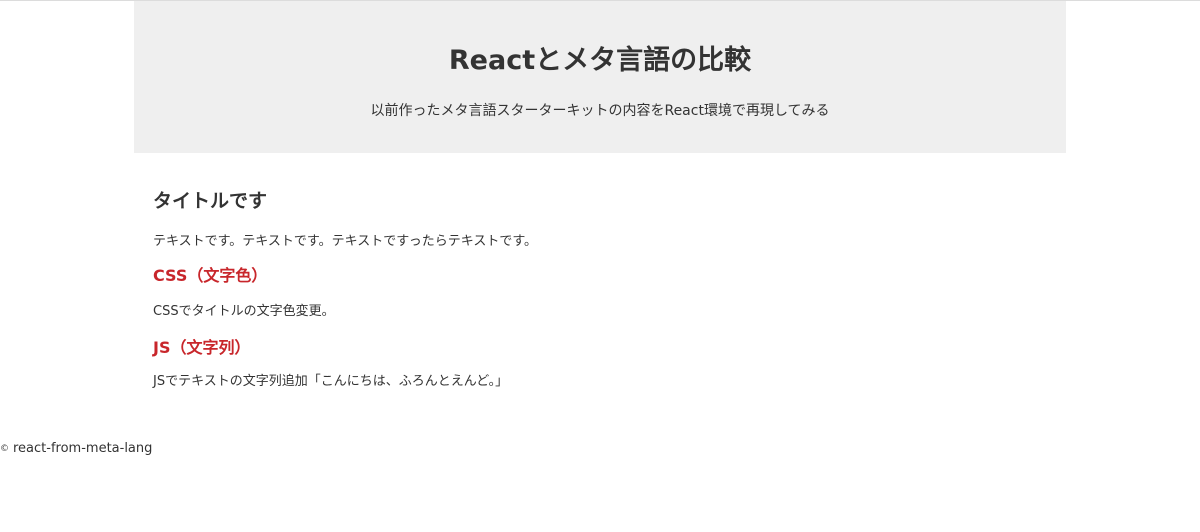  Describe the element at coordinates (202, 347) in the screenshot. I see `js-section-title: JS（文字列）` at that location.